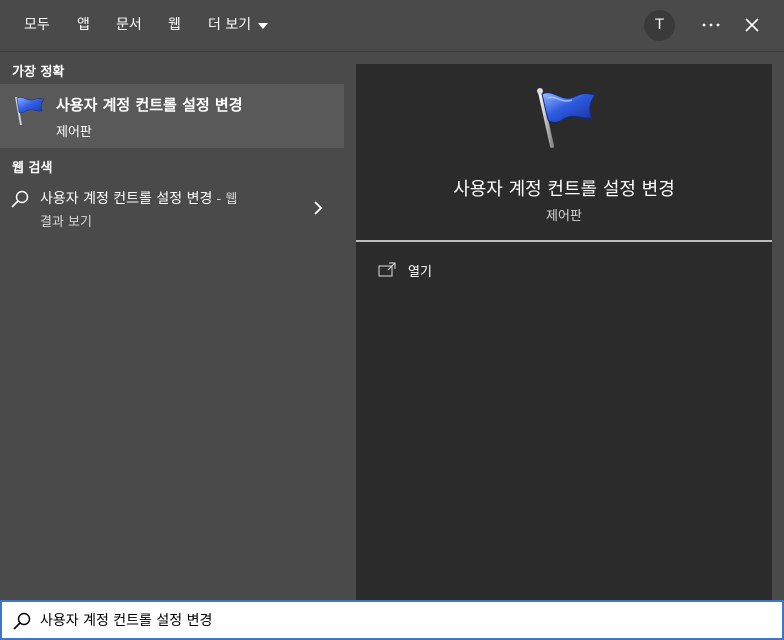 The width and height of the screenshot is (784, 640). I want to click on web-search-query: 사용자 계정 컨트롤 설정 변경, so click(126, 199).